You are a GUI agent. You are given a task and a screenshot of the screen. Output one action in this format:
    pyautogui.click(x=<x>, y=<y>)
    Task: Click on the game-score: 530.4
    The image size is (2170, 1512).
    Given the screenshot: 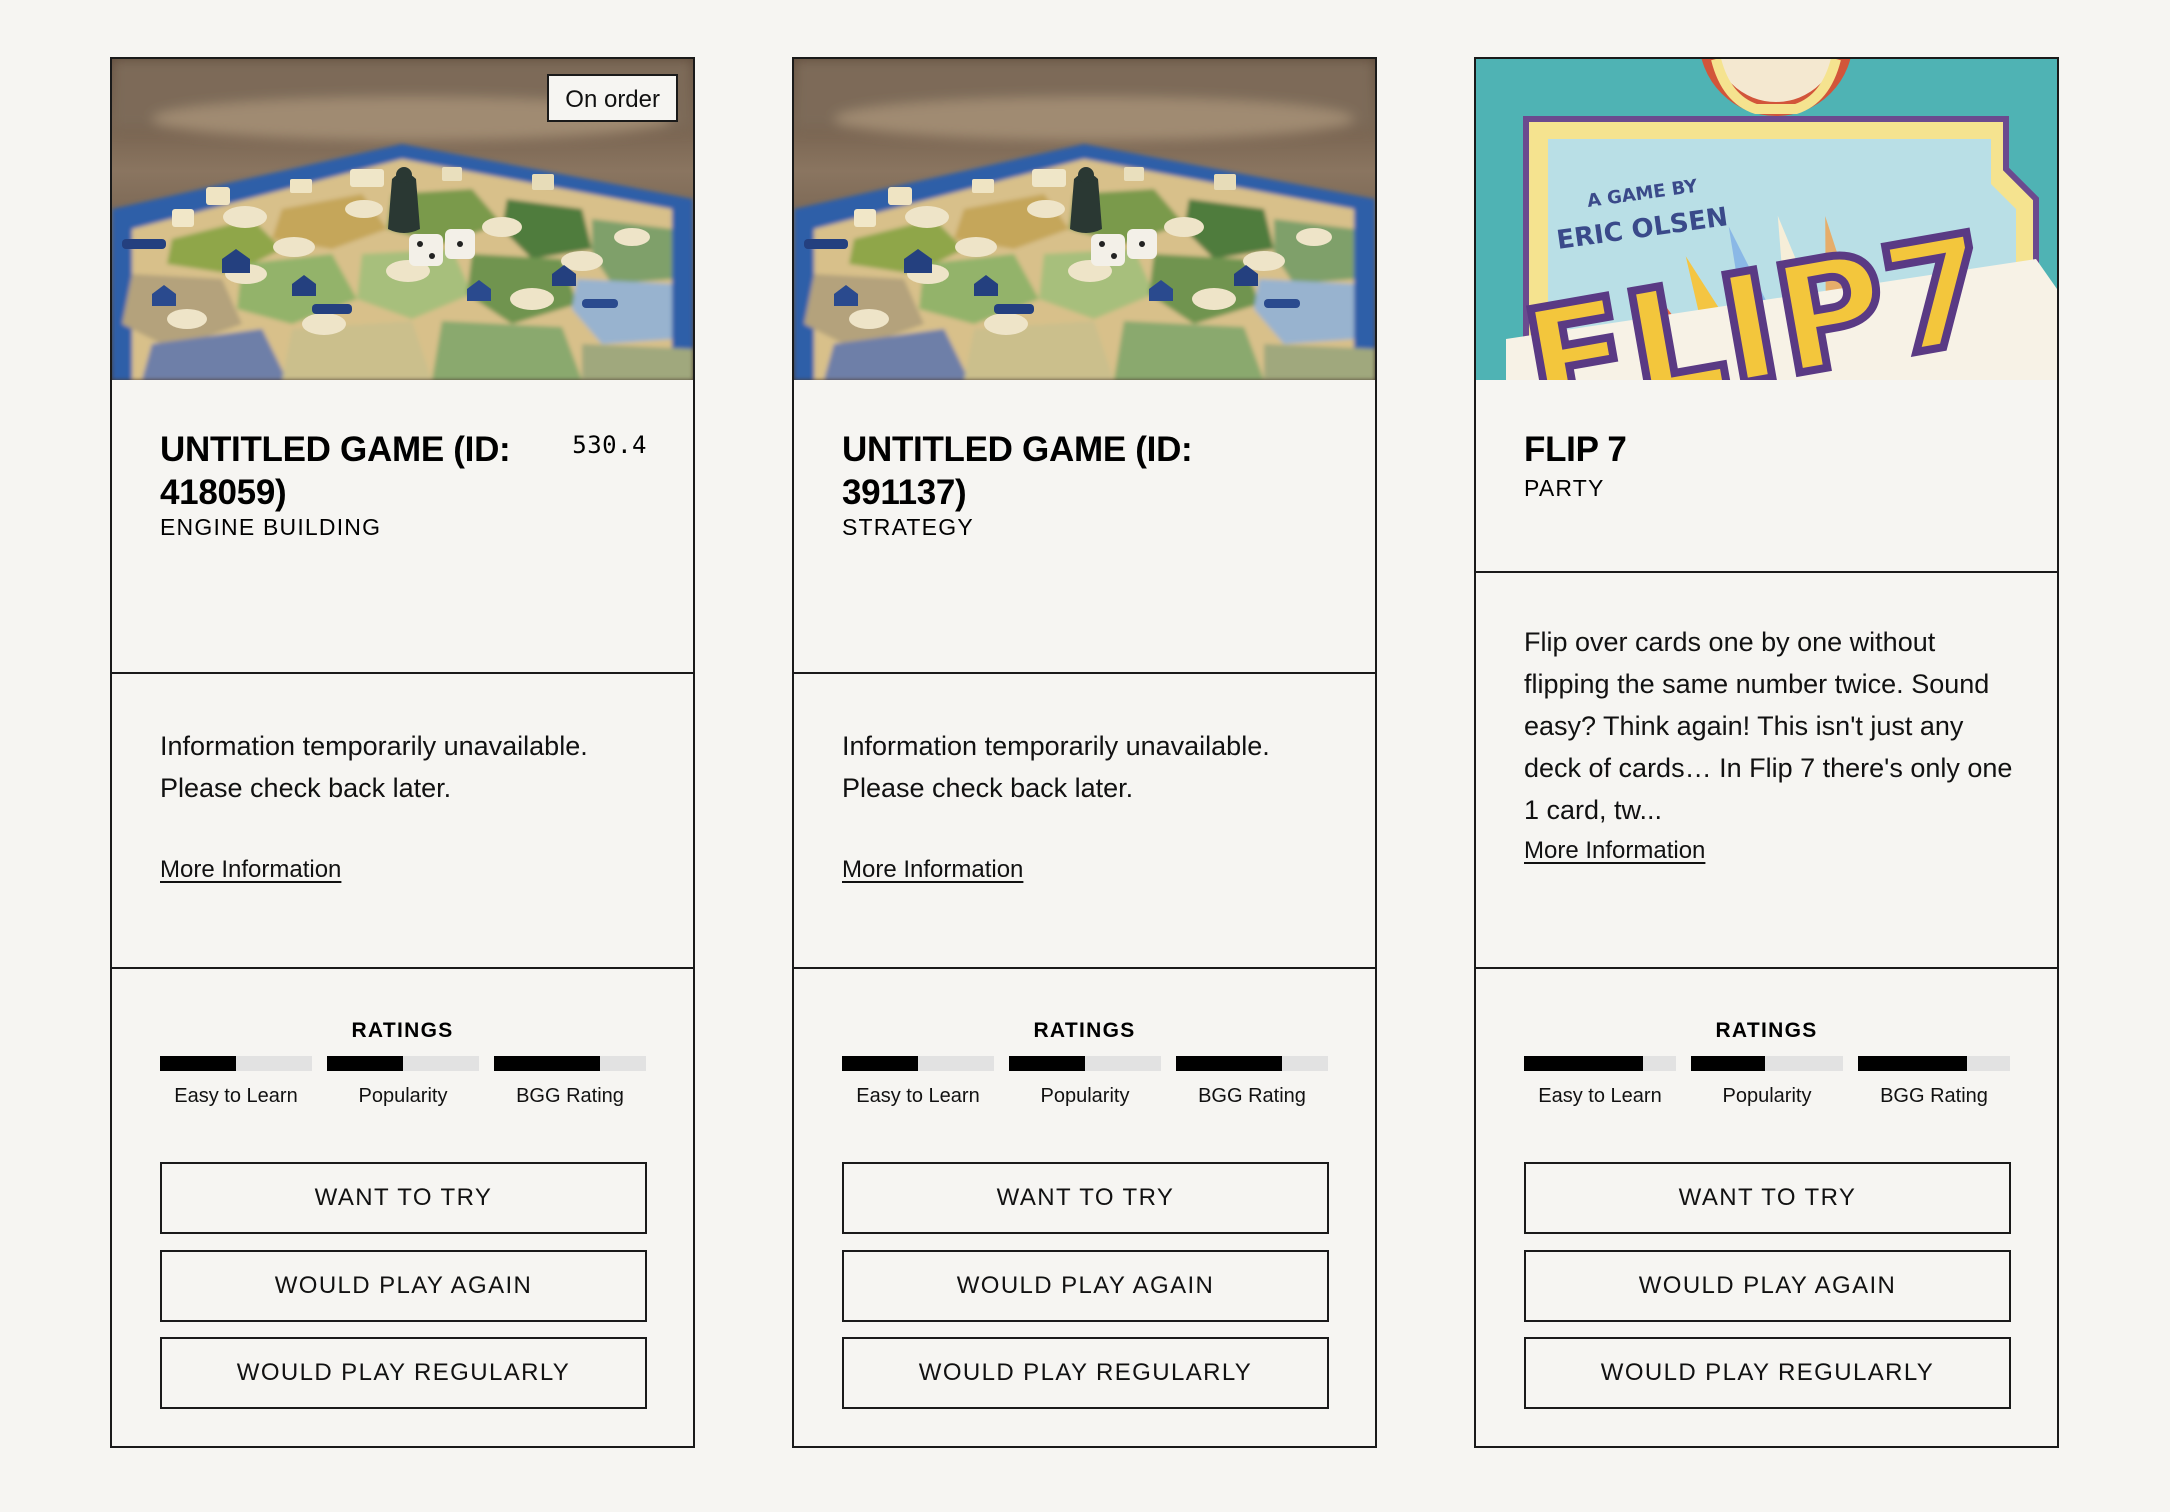 What is the action you would take?
    pyautogui.click(x=609, y=445)
    